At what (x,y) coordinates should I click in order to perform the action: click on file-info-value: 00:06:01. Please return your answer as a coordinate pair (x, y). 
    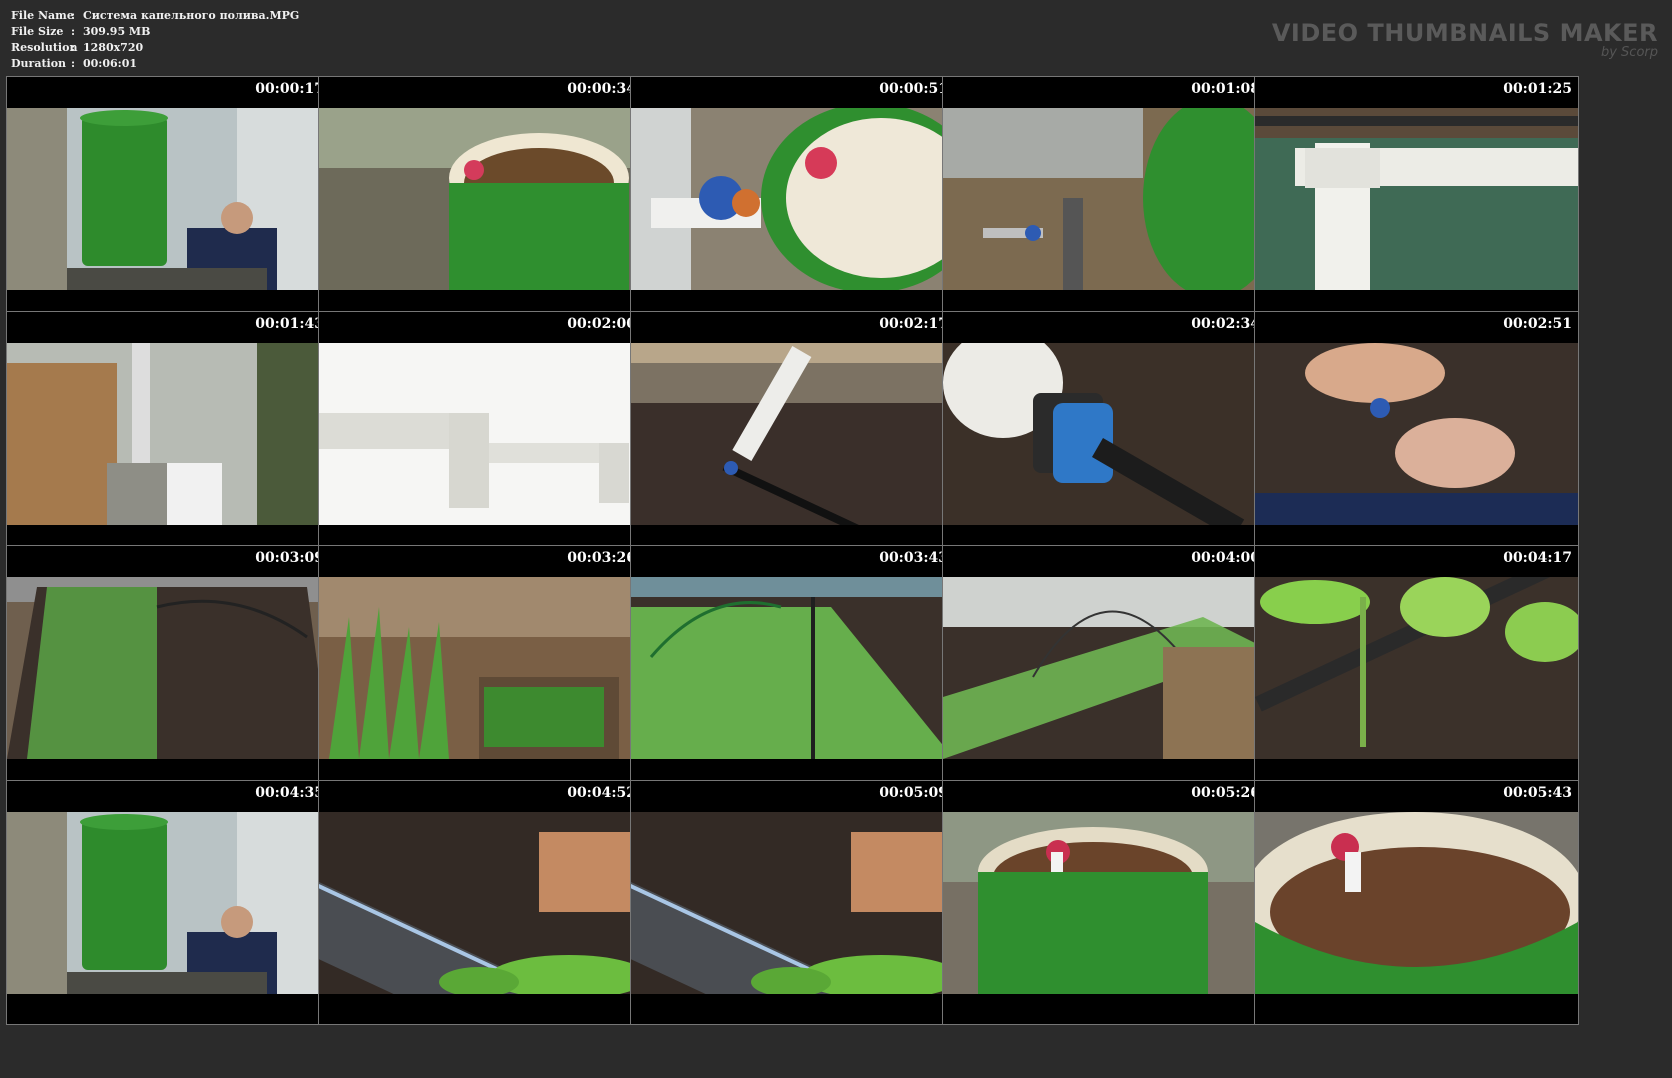
    Looking at the image, I should click on (110, 63).